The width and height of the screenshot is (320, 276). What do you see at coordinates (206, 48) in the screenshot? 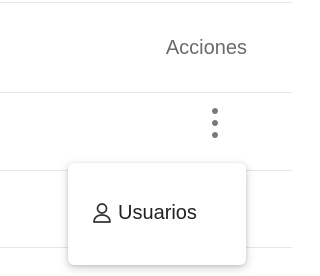
I see `actions-column-header: Acciones` at bounding box center [206, 48].